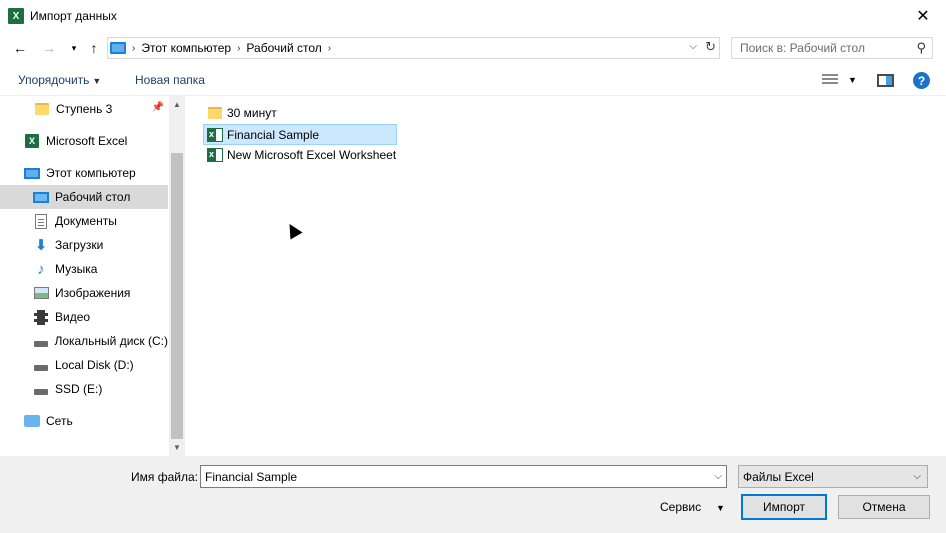 The image size is (946, 533). I want to click on recent-locations-chevron-icon: ▾, so click(74, 48).